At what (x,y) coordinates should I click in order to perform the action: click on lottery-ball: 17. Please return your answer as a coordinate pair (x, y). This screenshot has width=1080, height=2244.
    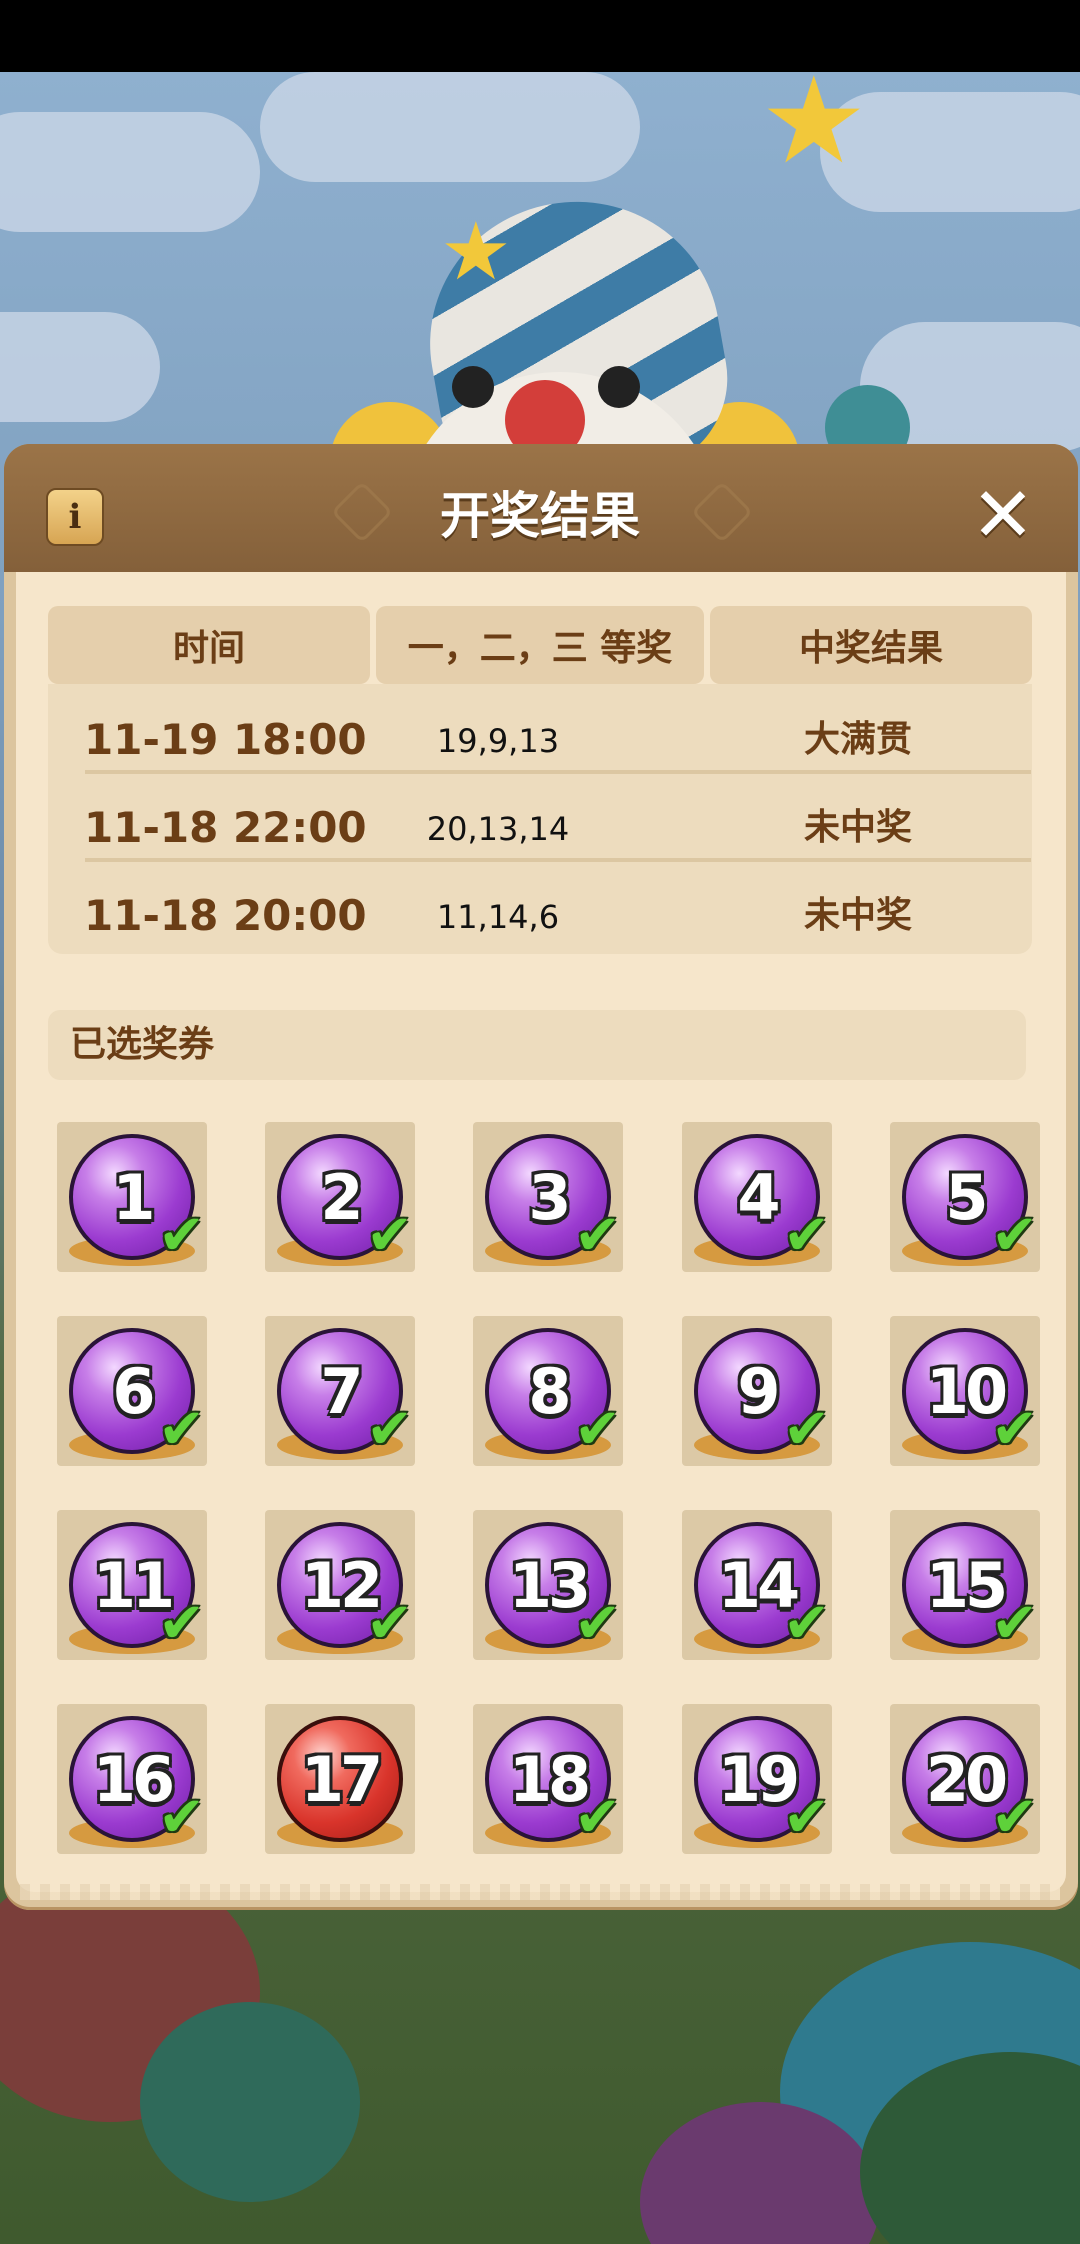
    Looking at the image, I should click on (340, 1779).